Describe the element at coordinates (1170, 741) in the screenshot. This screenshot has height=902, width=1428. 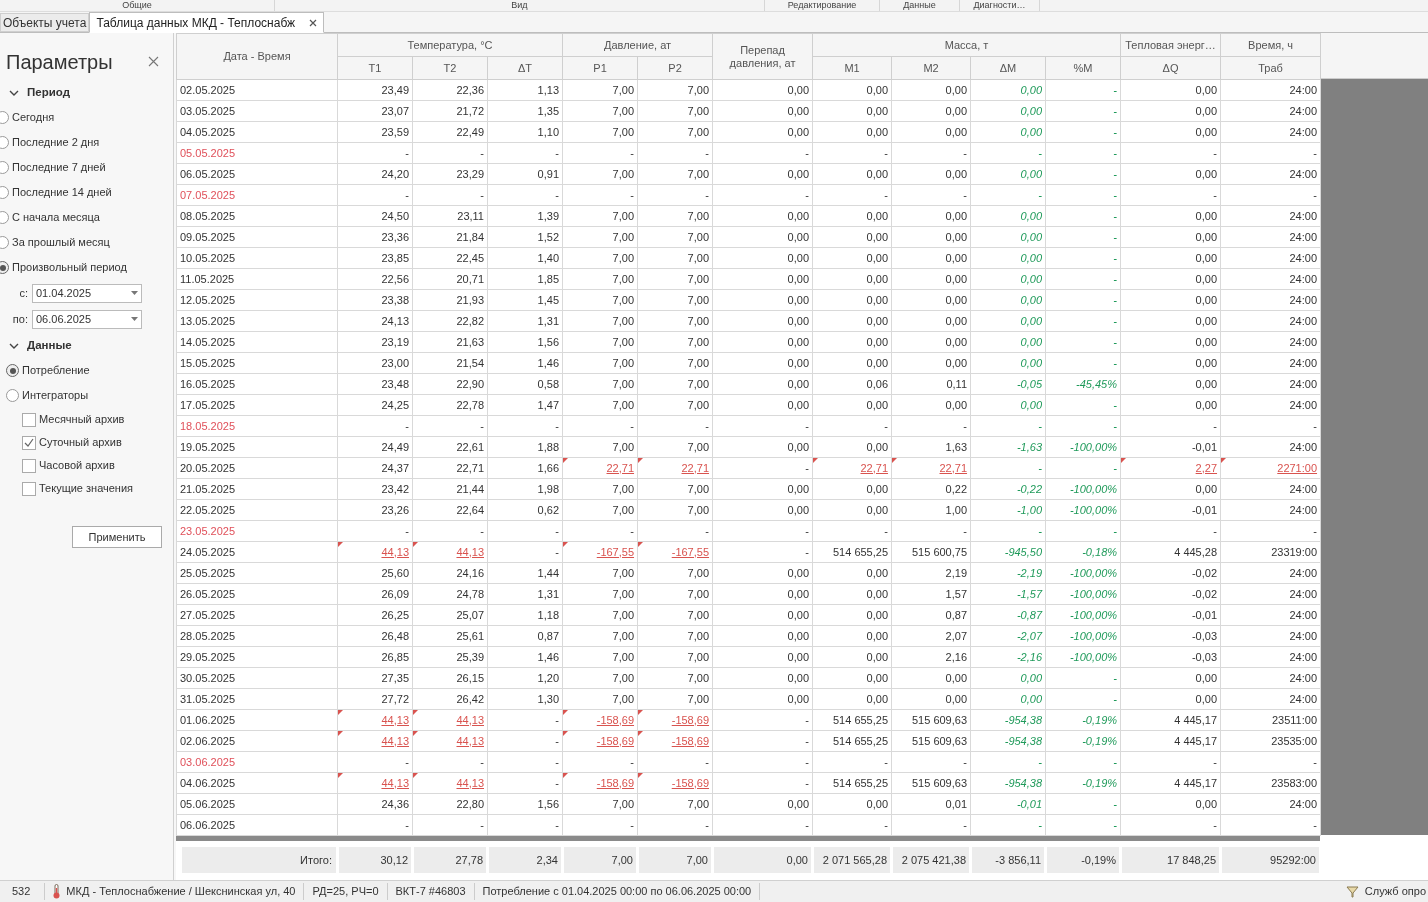
I see `table-cell: 4 445,17` at that location.